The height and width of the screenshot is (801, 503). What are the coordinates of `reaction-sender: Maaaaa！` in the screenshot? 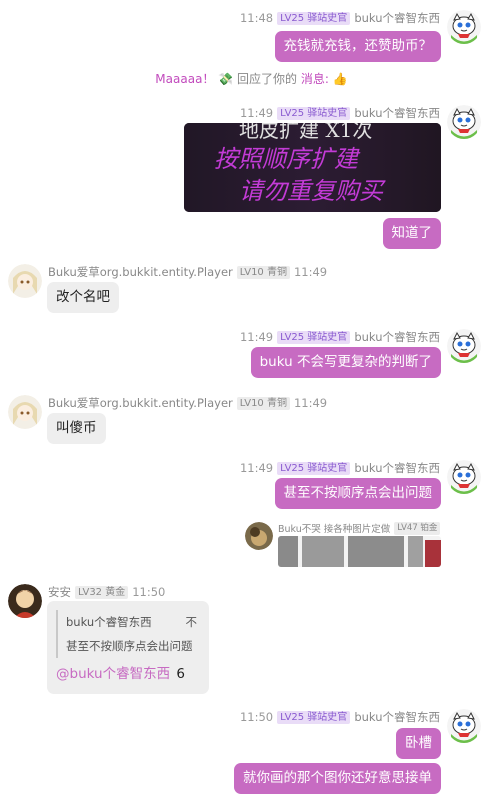 It's located at (184, 79).